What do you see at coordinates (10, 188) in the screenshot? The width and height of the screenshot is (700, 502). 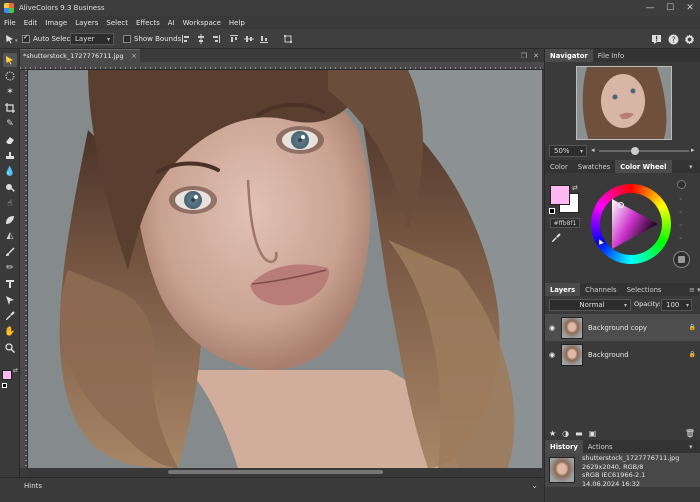 I see `dodge-icon` at bounding box center [10, 188].